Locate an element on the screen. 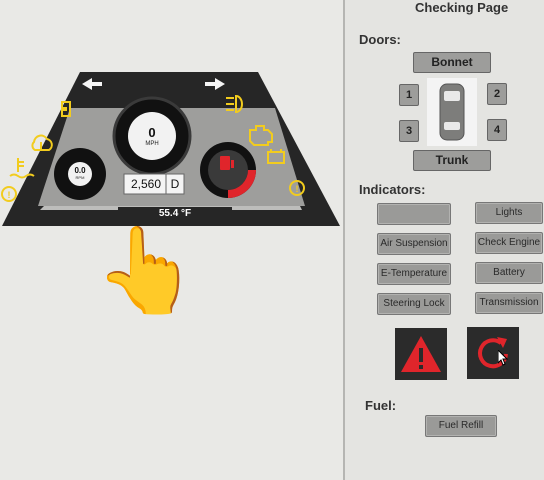  temperature-readout: 55.4 °F is located at coordinates (175, 213).